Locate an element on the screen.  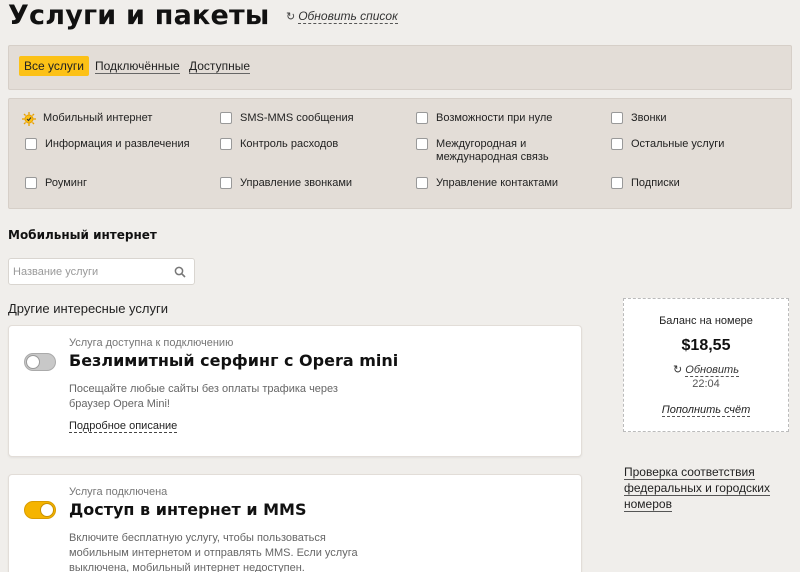
refresh-list-label: Обновить список is located at coordinates (348, 16).